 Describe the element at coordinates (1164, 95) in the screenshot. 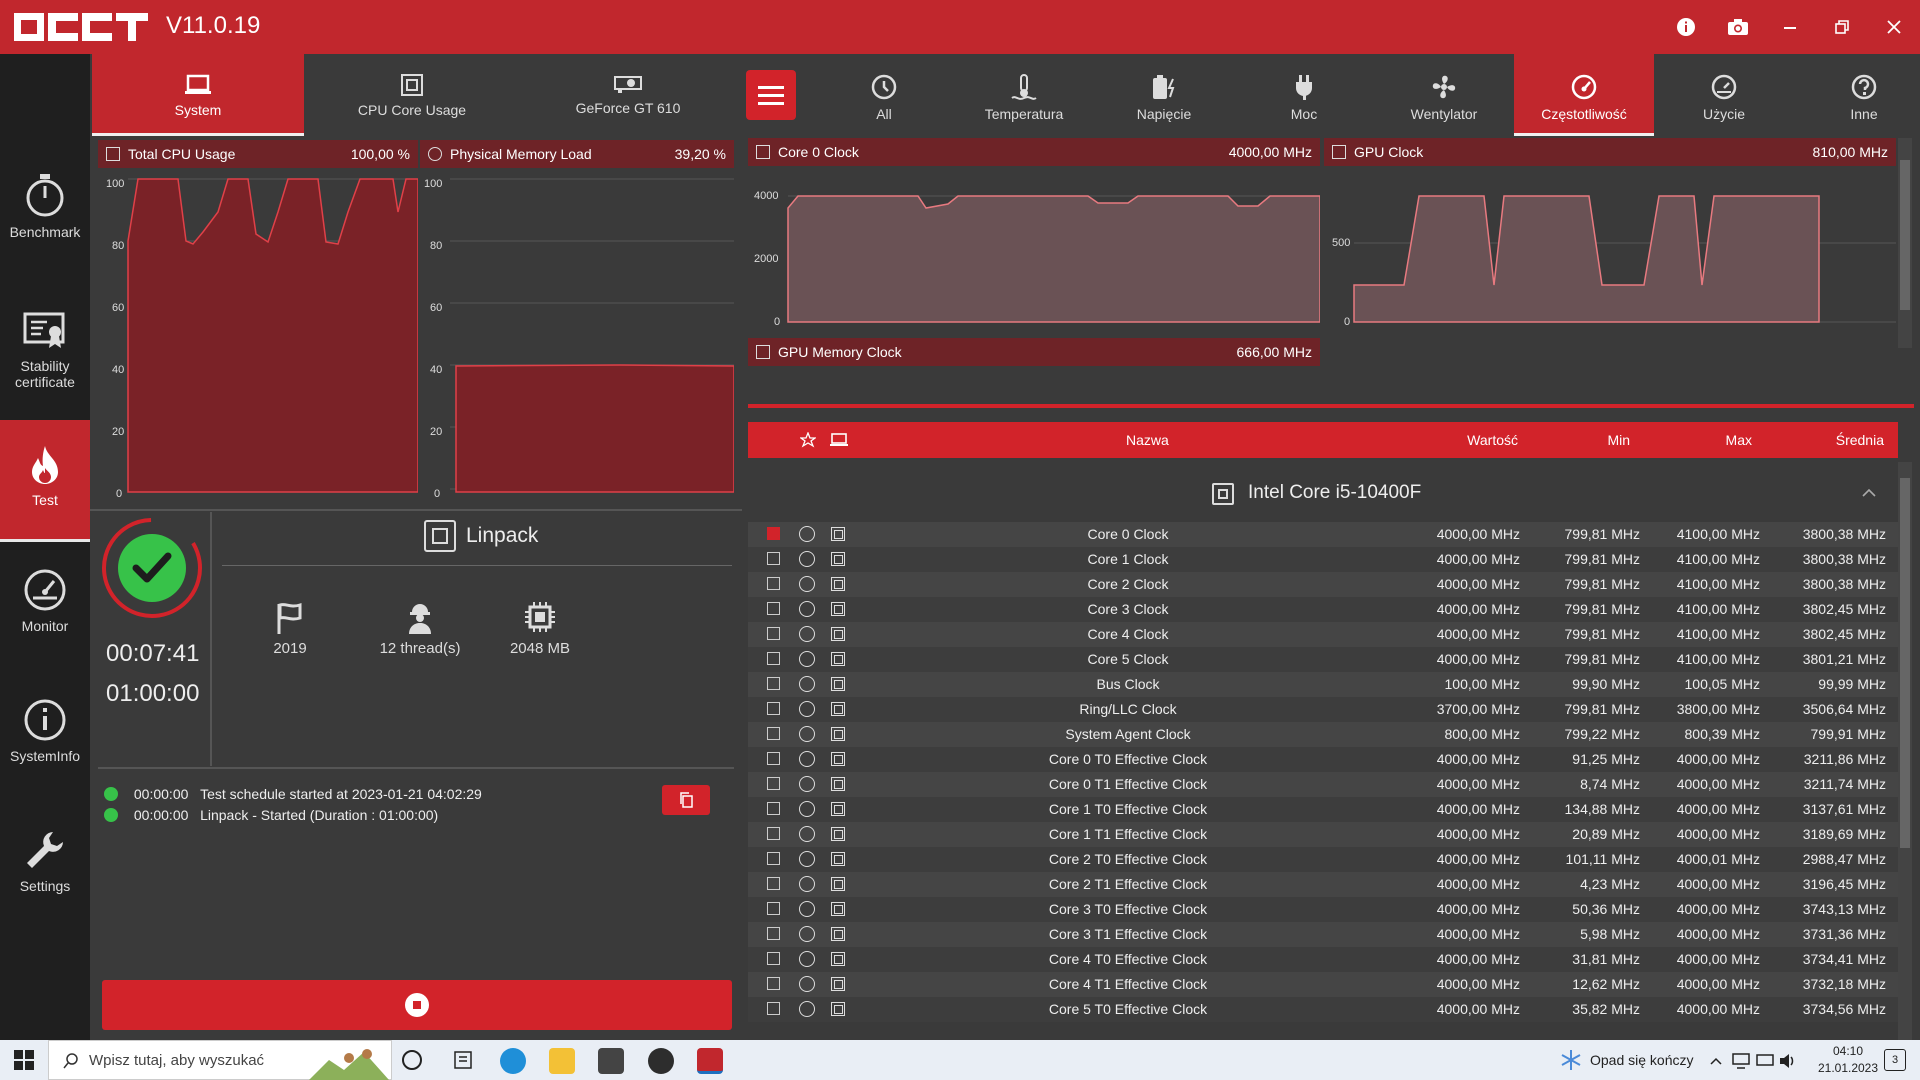

I see `tab-napiecie: Napięcie` at that location.